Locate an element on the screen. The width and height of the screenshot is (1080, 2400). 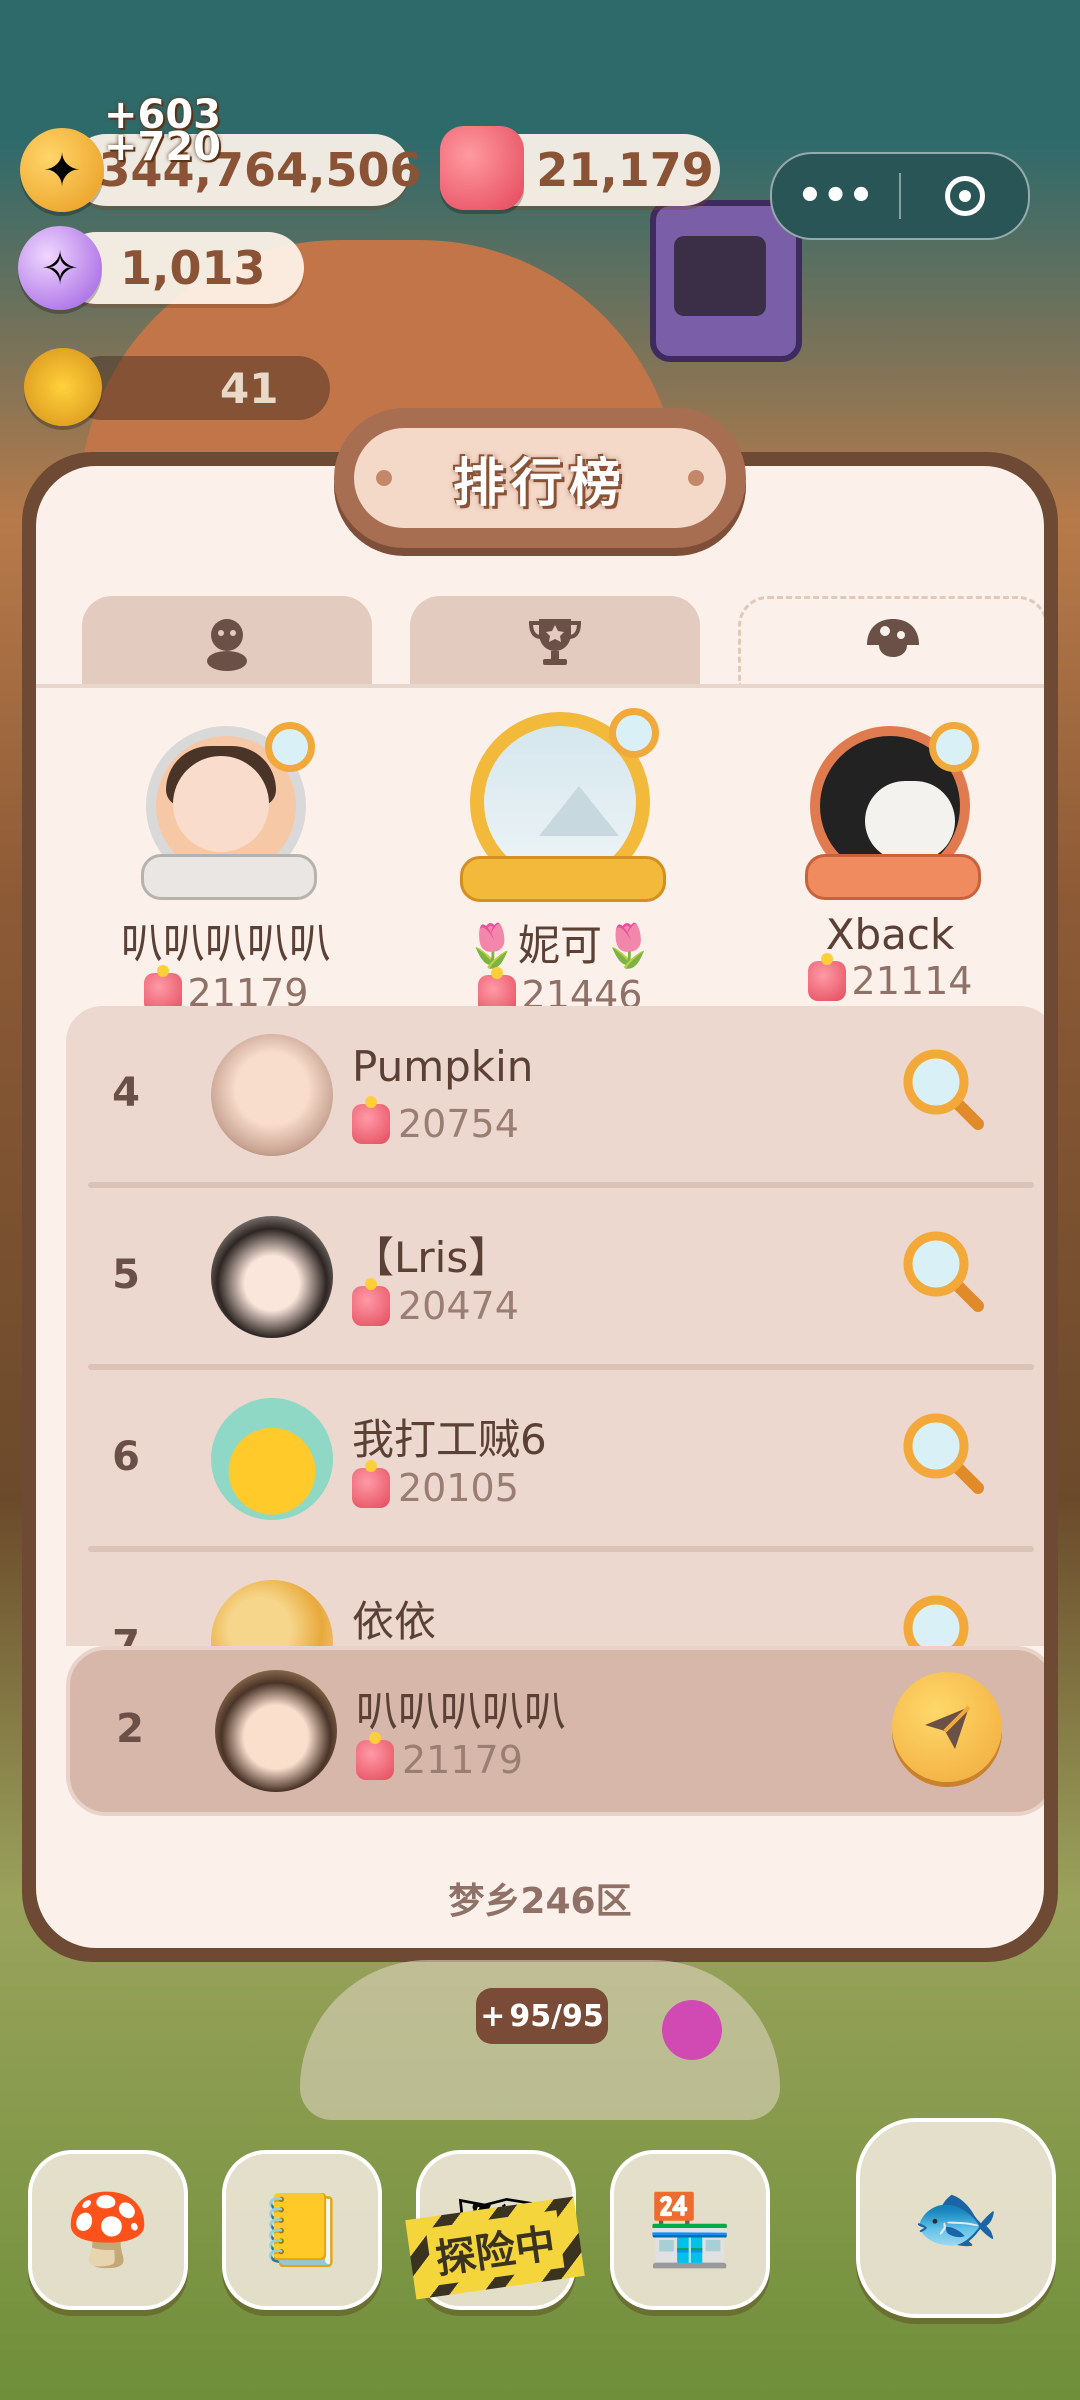
gem-icon: ✧ is located at coordinates (60, 268).